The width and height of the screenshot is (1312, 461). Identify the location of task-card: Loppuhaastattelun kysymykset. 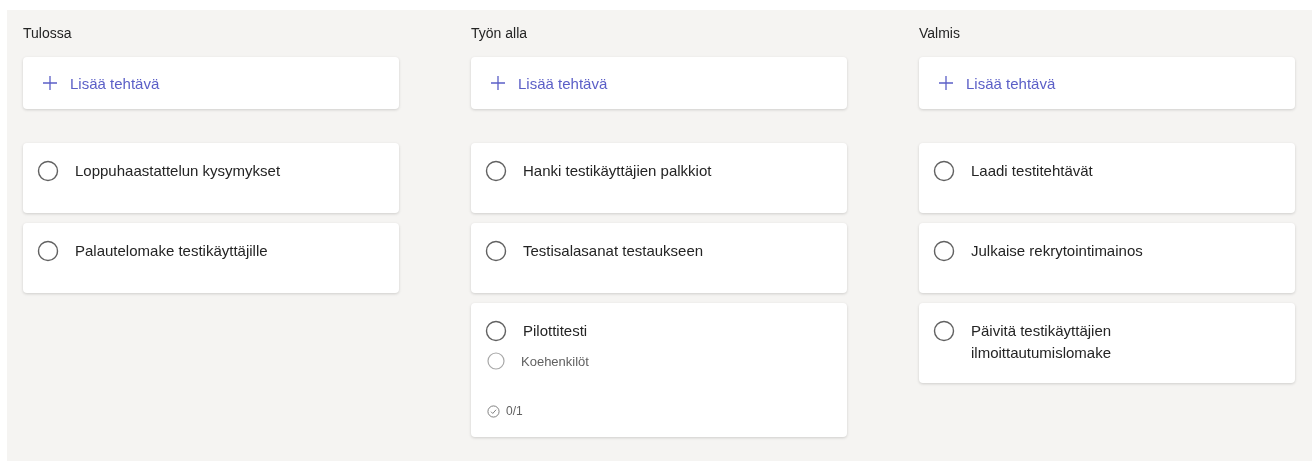
(211, 178).